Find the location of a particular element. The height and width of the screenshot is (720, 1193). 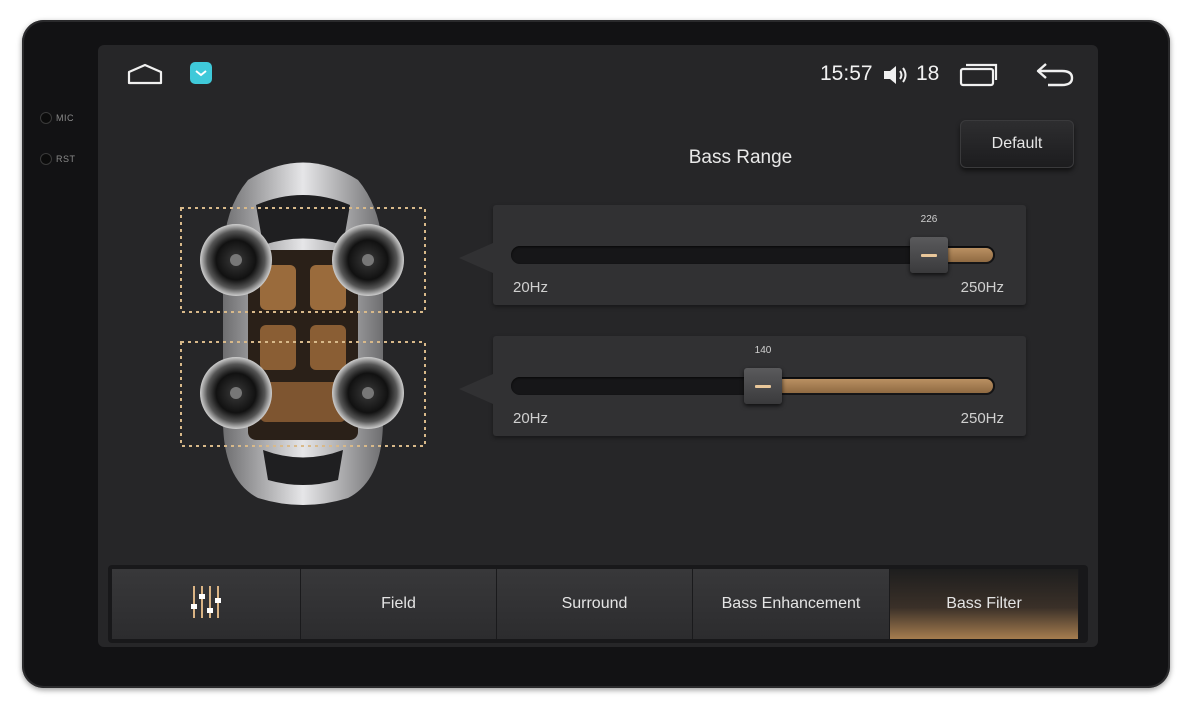

back-icon is located at coordinates (1055, 76).